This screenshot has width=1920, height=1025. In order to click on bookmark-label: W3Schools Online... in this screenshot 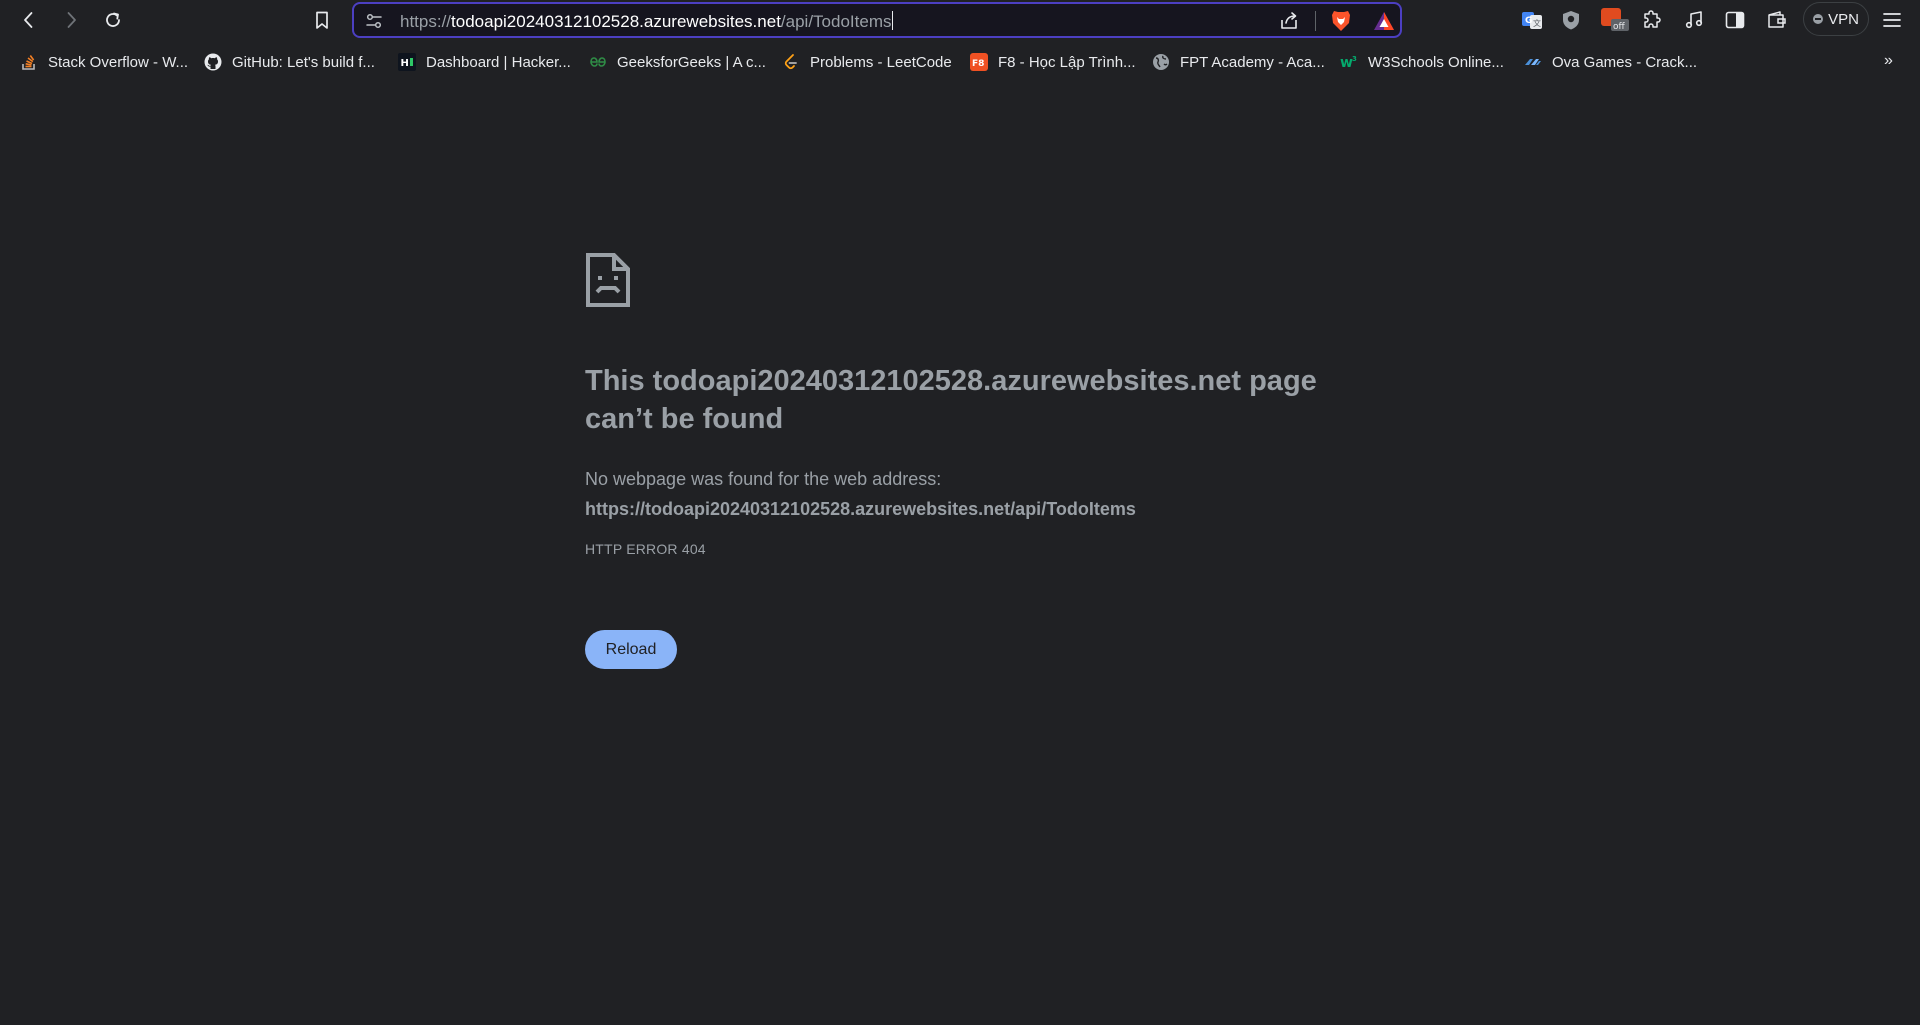, I will do `click(1436, 62)`.